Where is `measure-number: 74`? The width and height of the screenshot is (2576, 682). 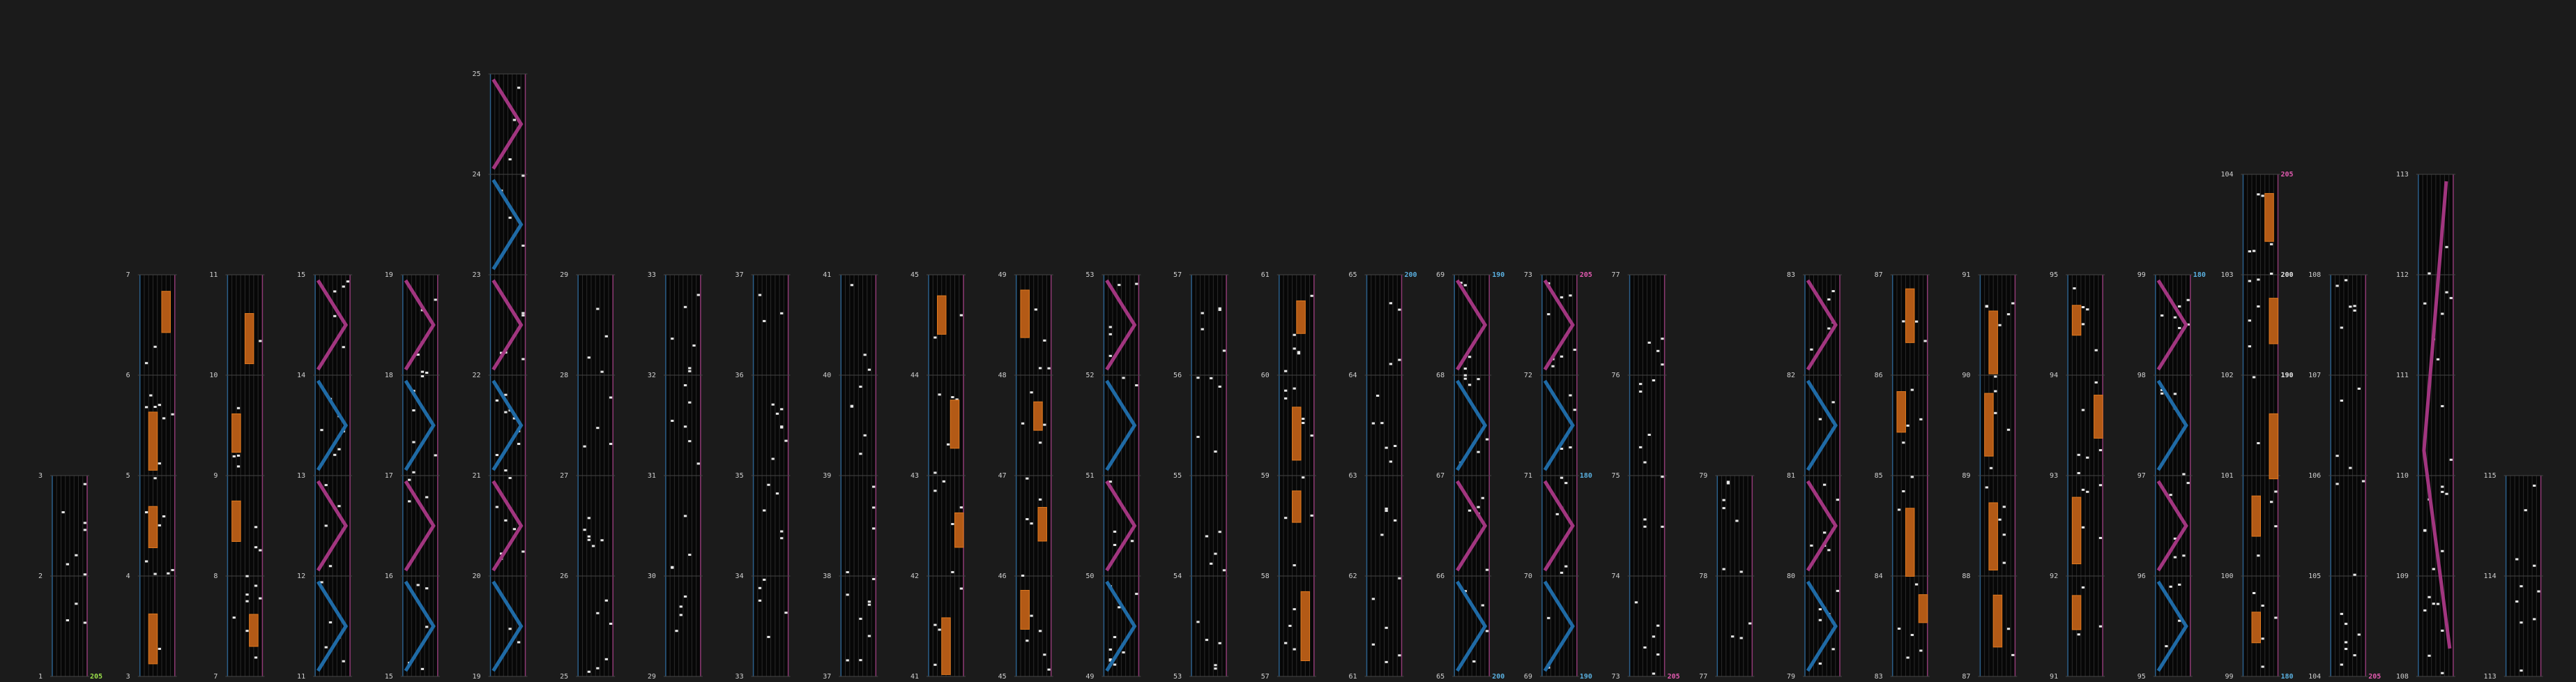 measure-number: 74 is located at coordinates (1616, 576).